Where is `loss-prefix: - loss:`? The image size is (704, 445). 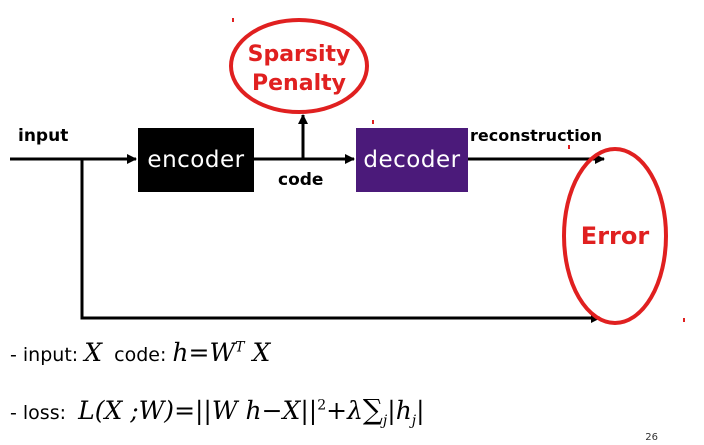 loss-prefix: - loss: is located at coordinates (38, 413).